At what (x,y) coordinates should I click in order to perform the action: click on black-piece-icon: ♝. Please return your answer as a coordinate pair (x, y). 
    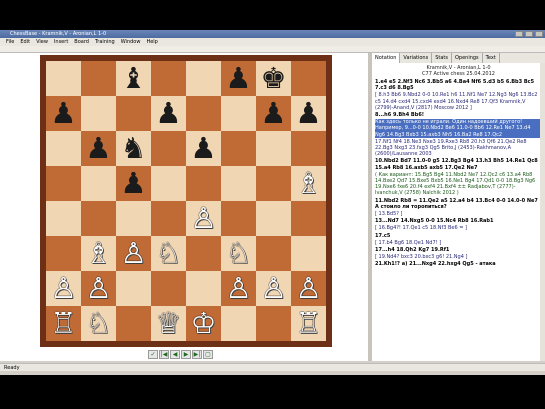
    Looking at the image, I should click on (134, 78).